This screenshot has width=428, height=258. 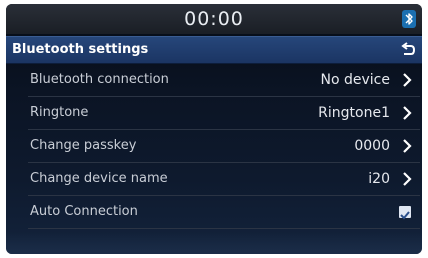 What do you see at coordinates (224, 212) in the screenshot?
I see `setting-row-auto-connection: Auto Connection` at bounding box center [224, 212].